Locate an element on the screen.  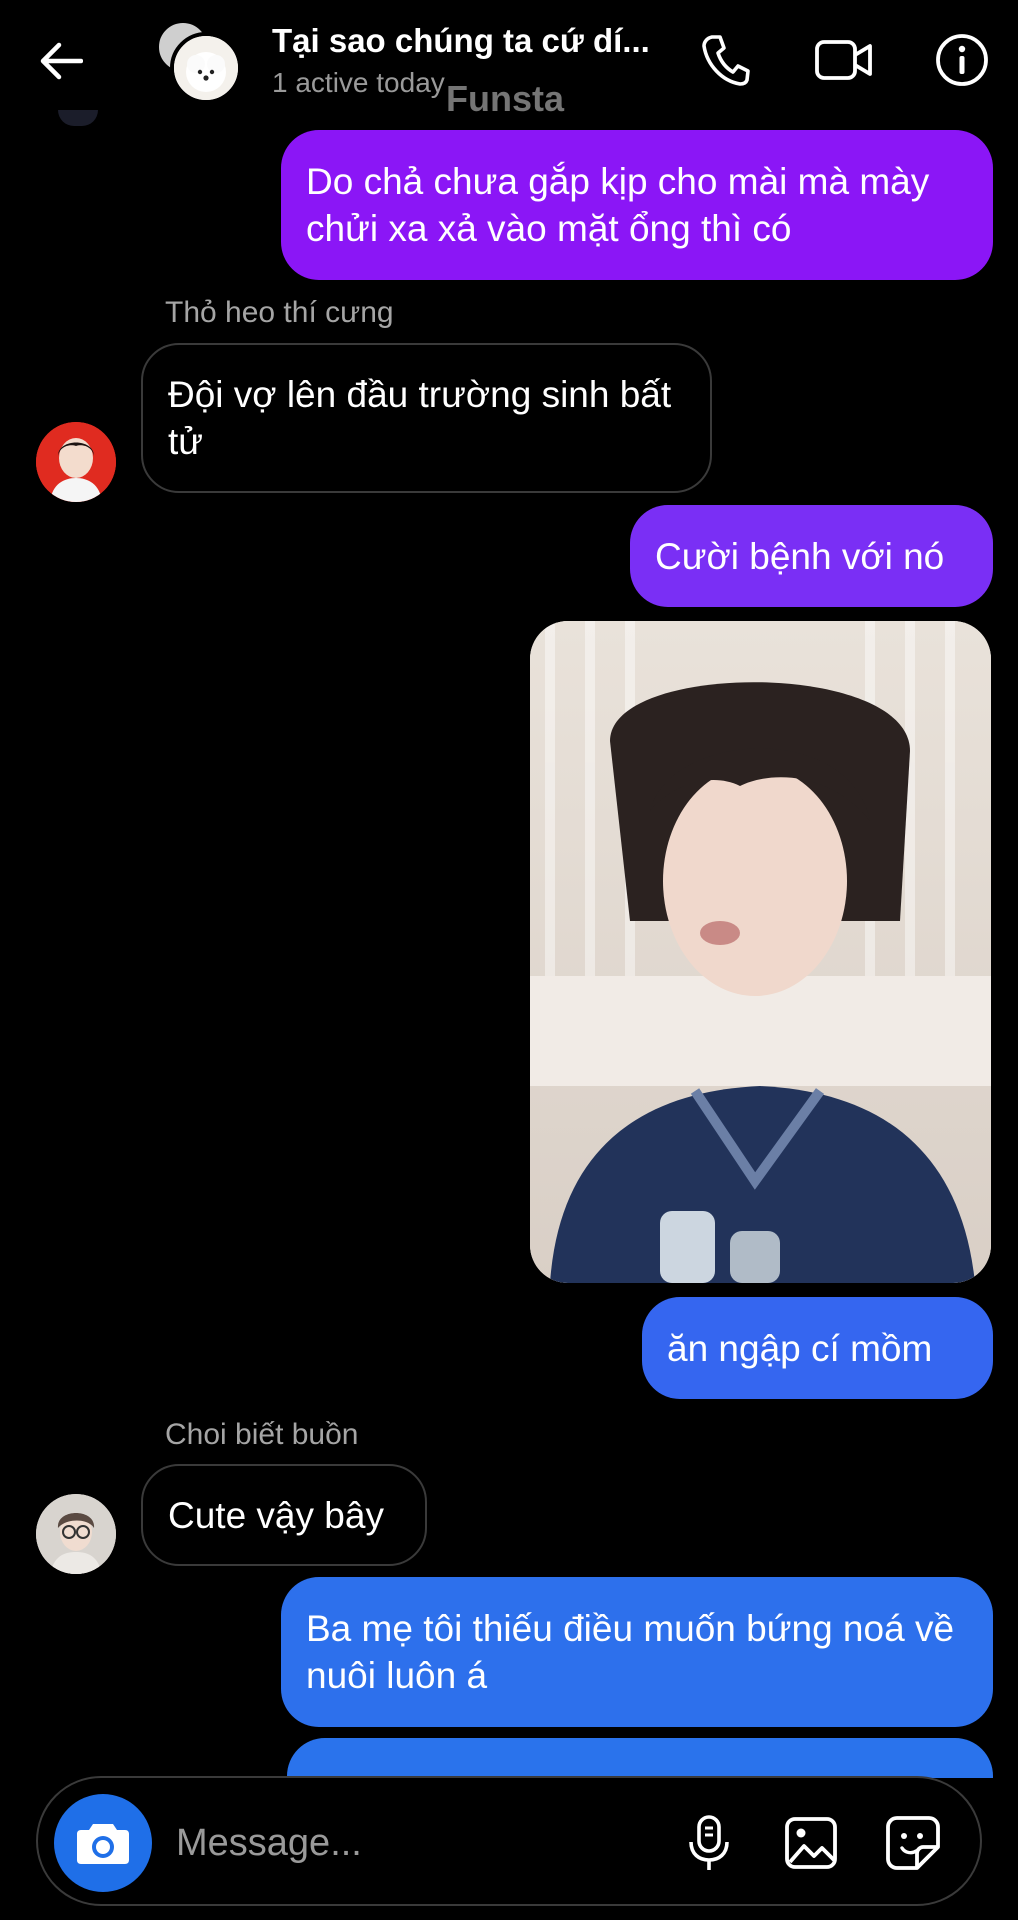
back-button is located at coordinates (61, 61).